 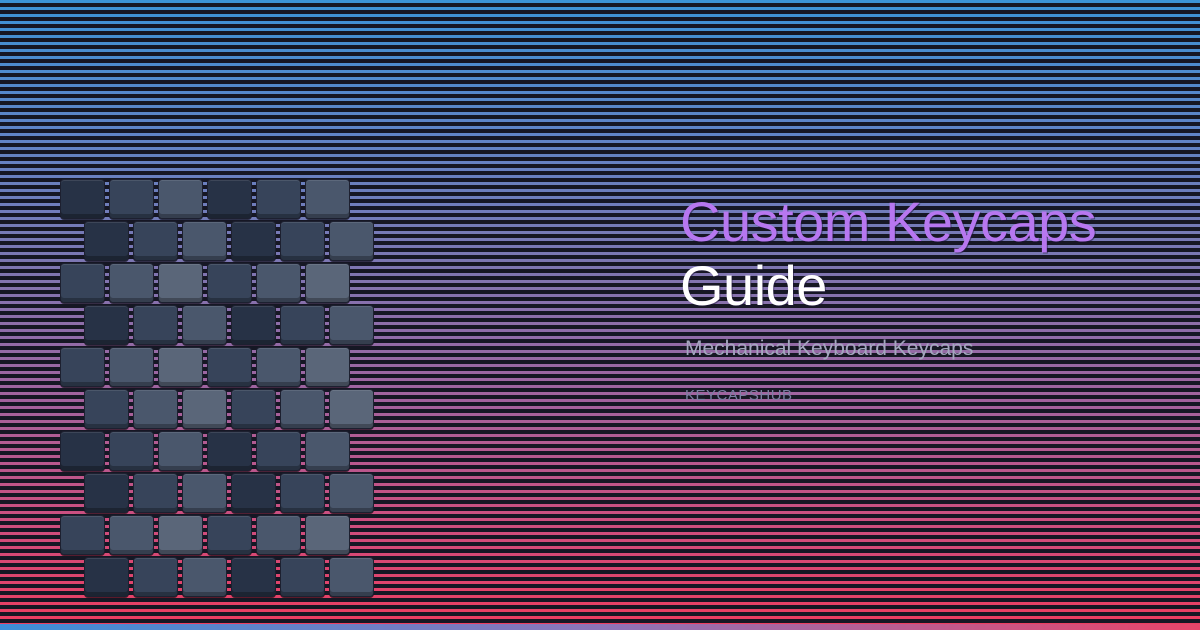 I want to click on page-title-accent: Custom Keycaps, so click(x=888, y=221).